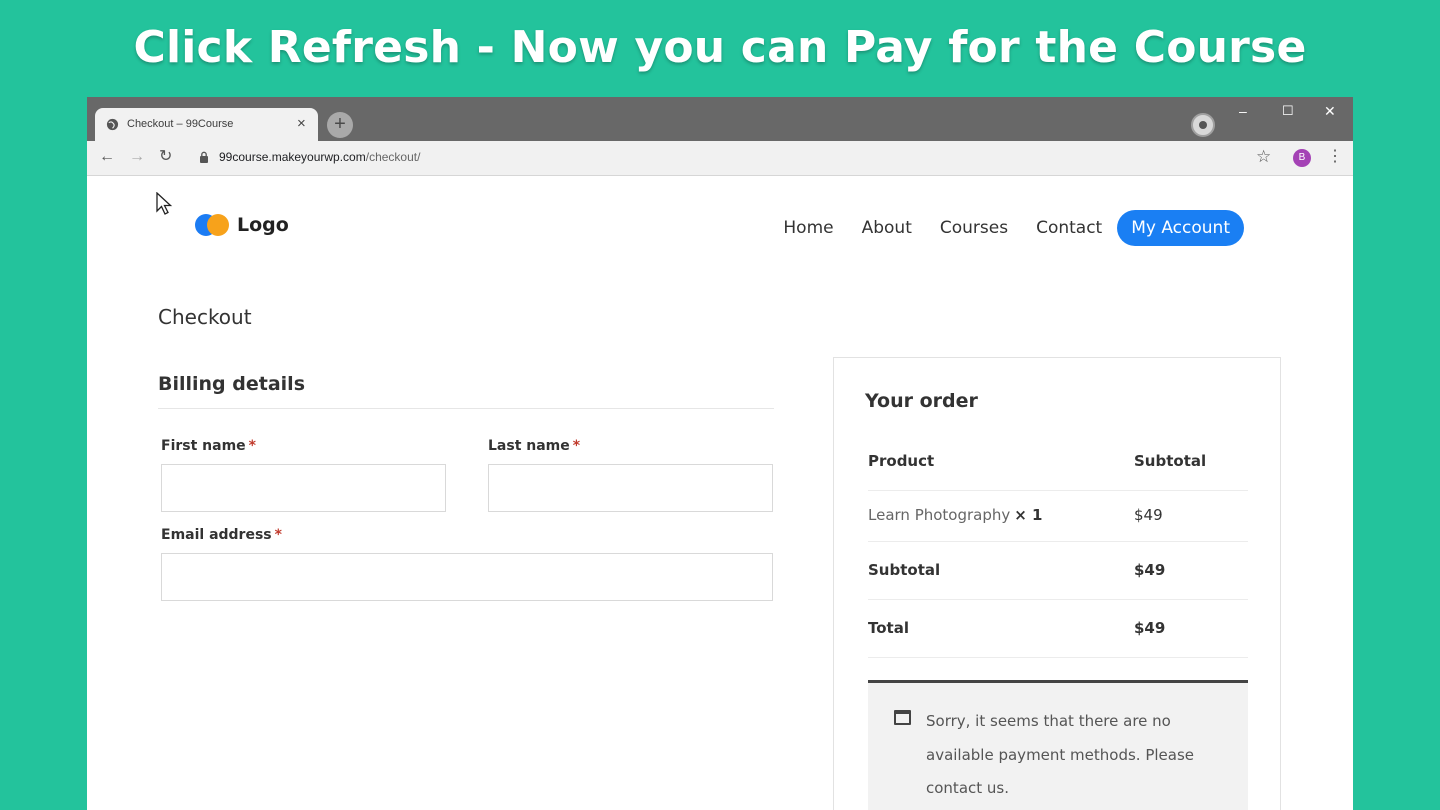 Image resolution: width=1440 pixels, height=810 pixels. I want to click on logo-mark-icon, so click(213, 225).